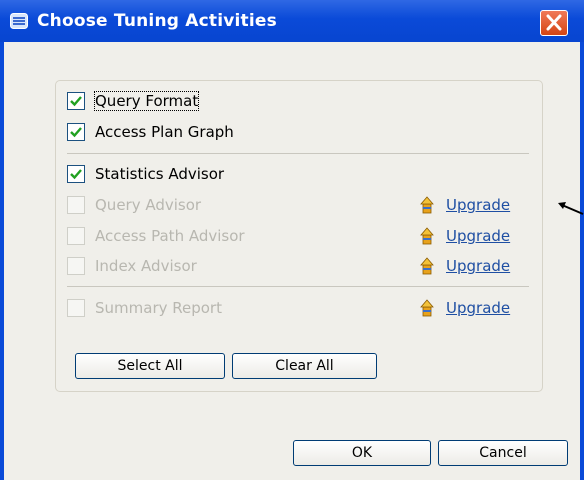  What do you see at coordinates (158, 308) in the screenshot?
I see `activity-label: Summary Report` at bounding box center [158, 308].